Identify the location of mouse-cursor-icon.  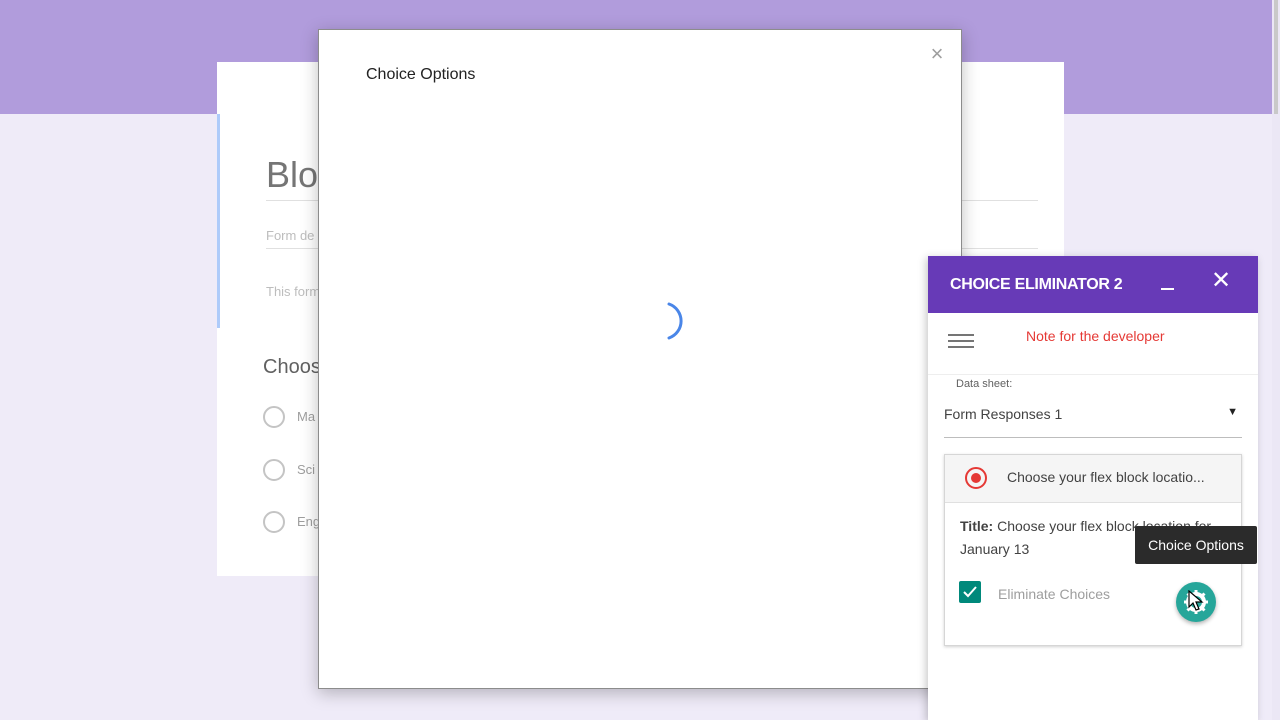
(1196, 600).